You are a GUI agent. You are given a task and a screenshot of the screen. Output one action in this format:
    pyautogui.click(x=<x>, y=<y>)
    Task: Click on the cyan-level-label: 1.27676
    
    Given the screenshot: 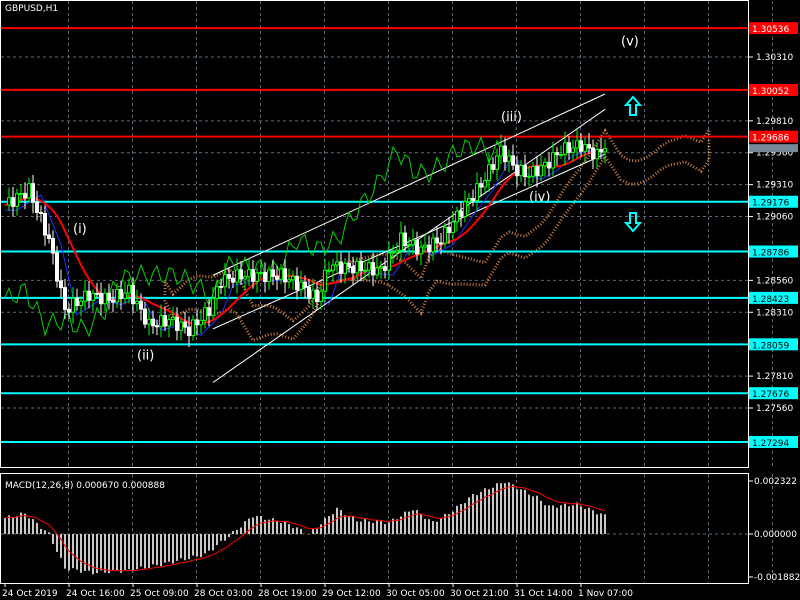 What is the action you would take?
    pyautogui.click(x=770, y=395)
    